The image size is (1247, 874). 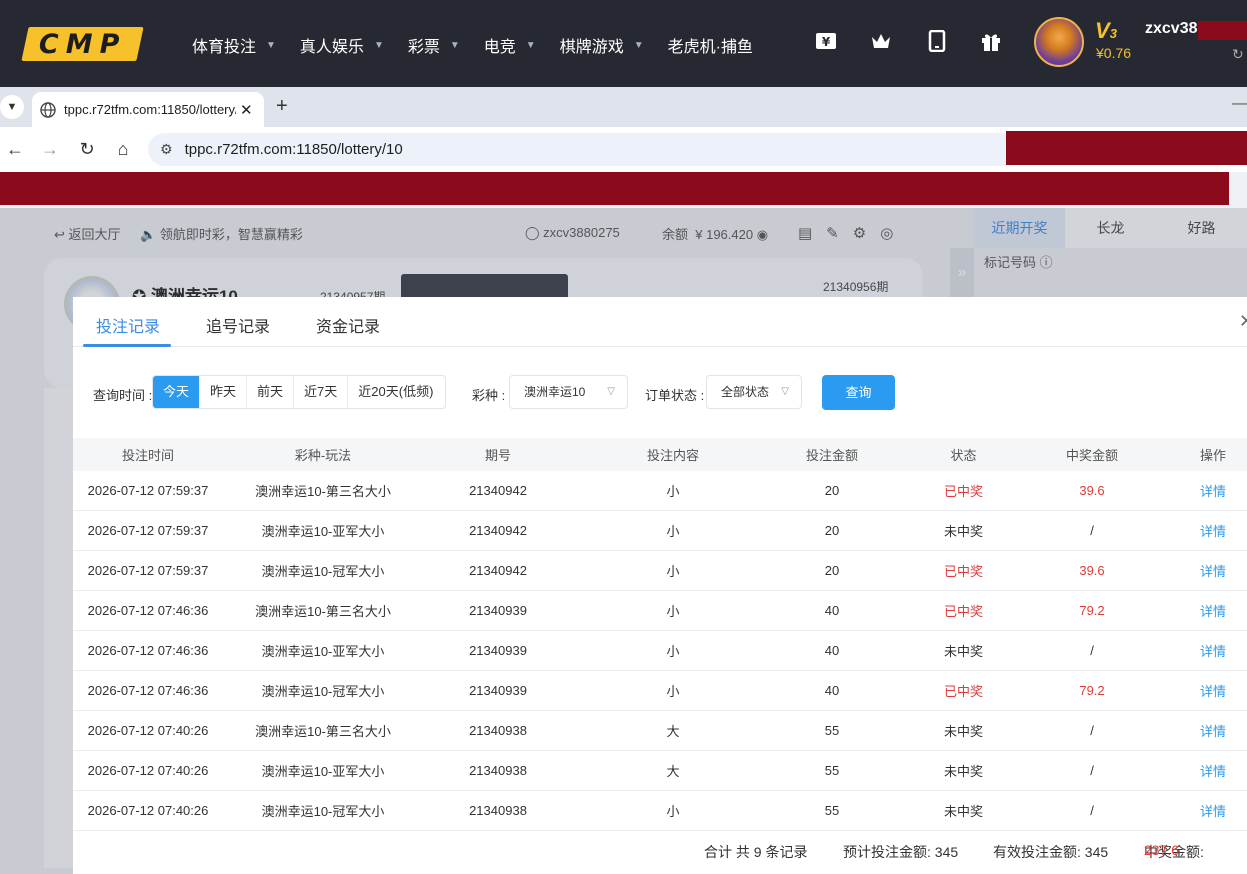 What do you see at coordinates (991, 41) in the screenshot?
I see `gift-icon` at bounding box center [991, 41].